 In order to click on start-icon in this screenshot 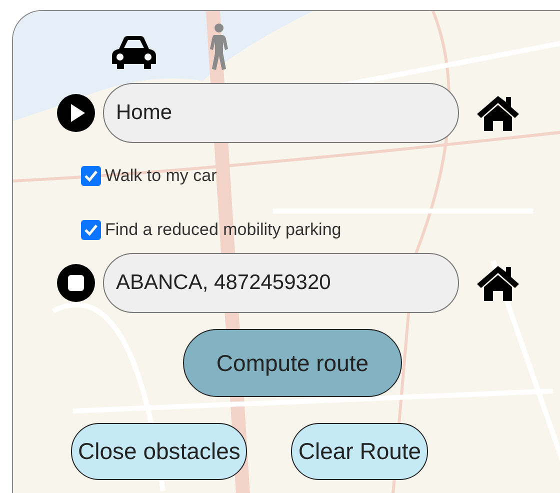, I will do `click(76, 113)`.